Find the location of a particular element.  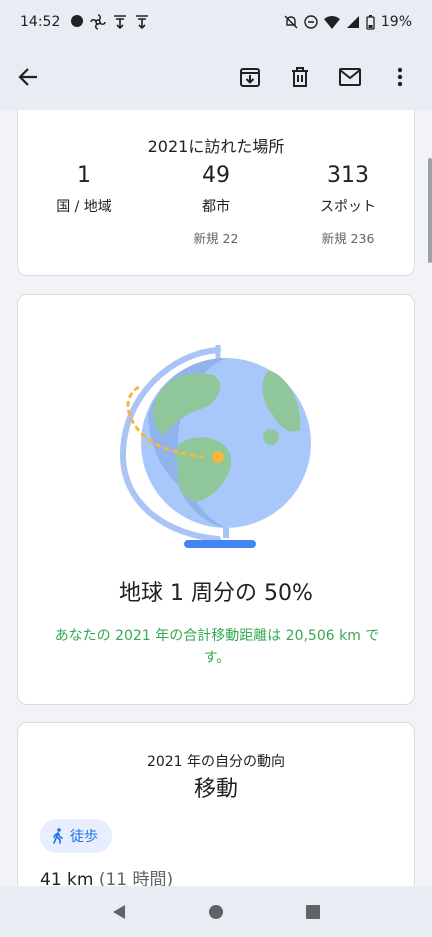

stat-cities: 49 都市 新規 22 is located at coordinates (216, 197).